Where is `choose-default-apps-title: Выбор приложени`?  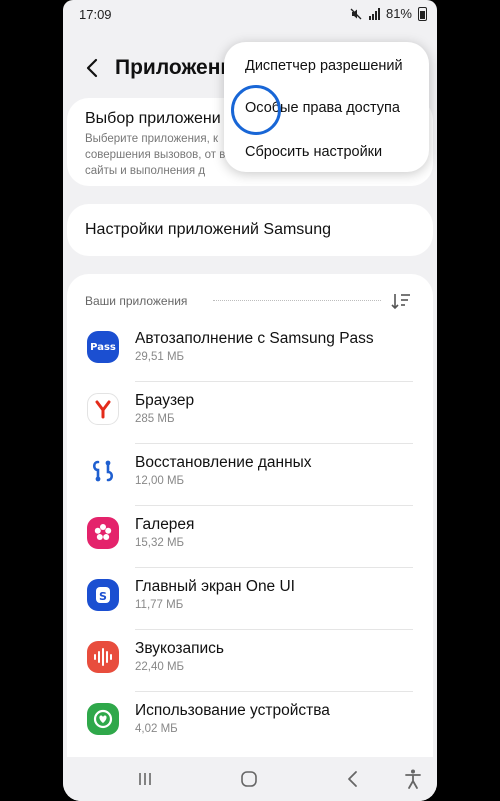 choose-default-apps-title: Выбор приложени is located at coordinates (153, 118).